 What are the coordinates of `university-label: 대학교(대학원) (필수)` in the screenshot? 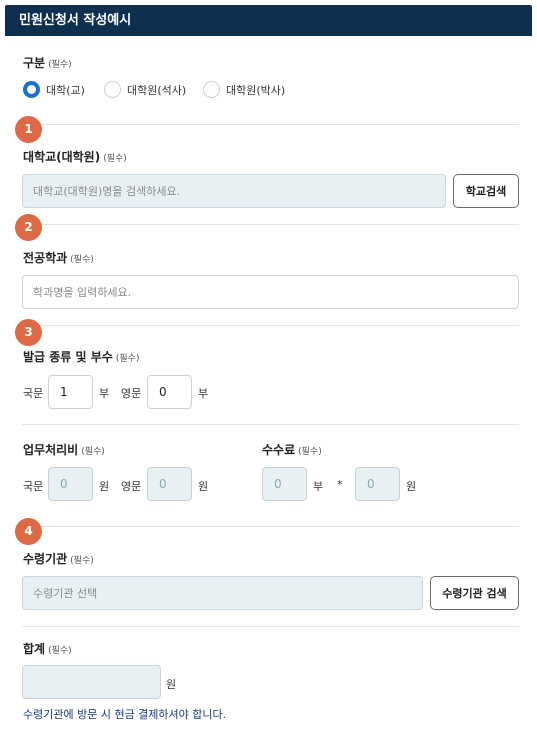 It's located at (75, 157).